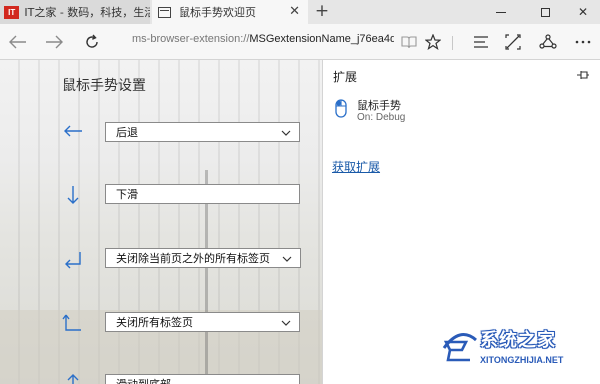  Describe the element at coordinates (202, 132) in the screenshot. I see `gesture-action-select-back: 后退` at that location.